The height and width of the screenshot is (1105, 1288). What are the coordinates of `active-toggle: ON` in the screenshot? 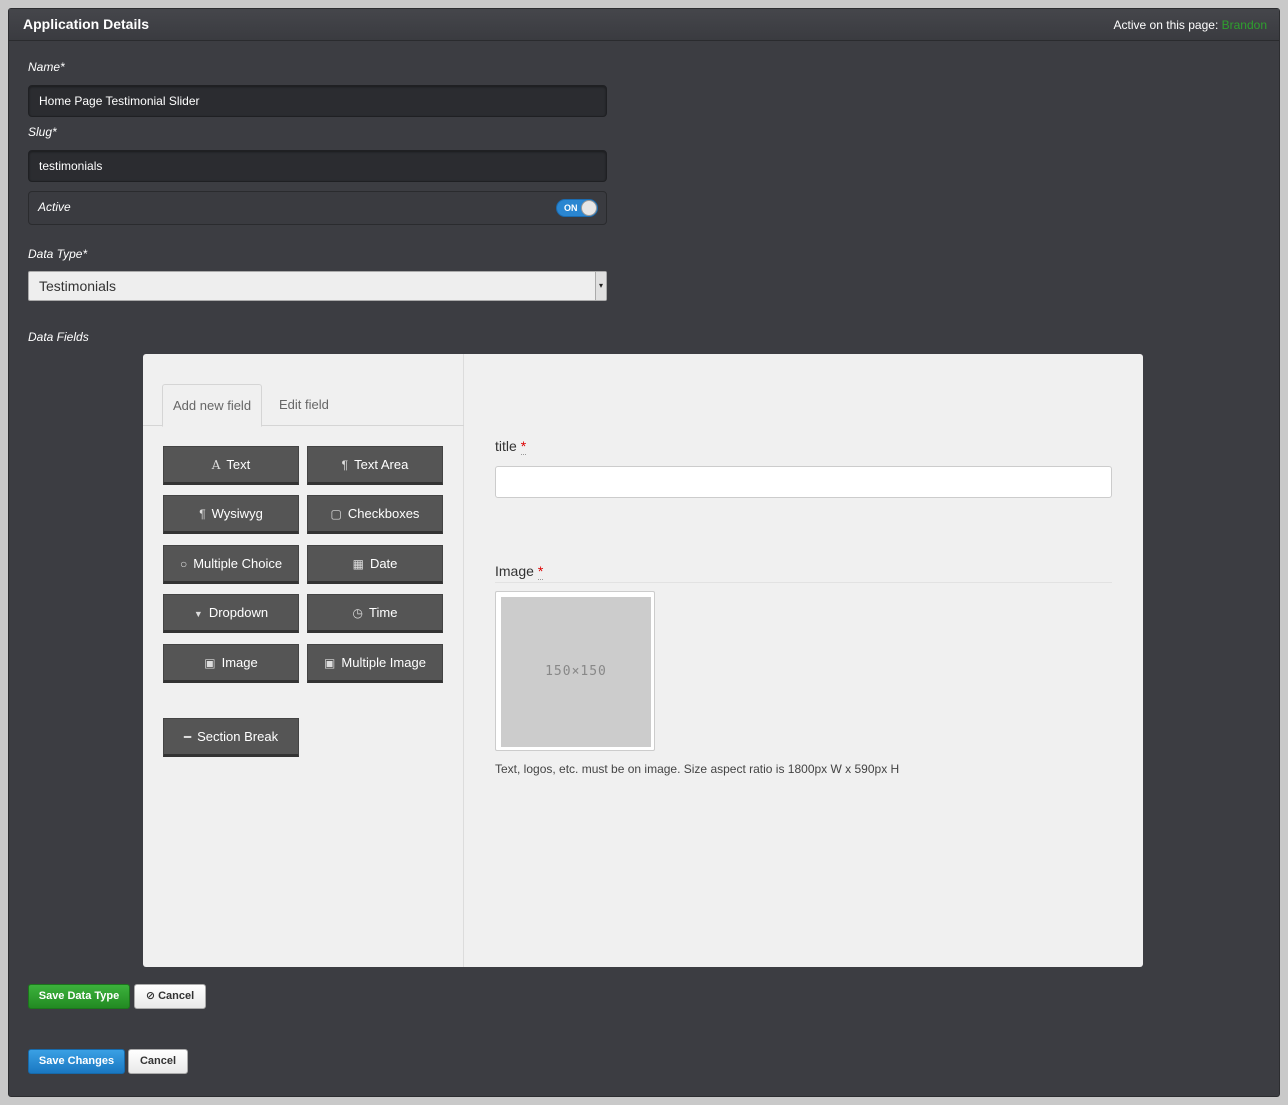 It's located at (577, 208).